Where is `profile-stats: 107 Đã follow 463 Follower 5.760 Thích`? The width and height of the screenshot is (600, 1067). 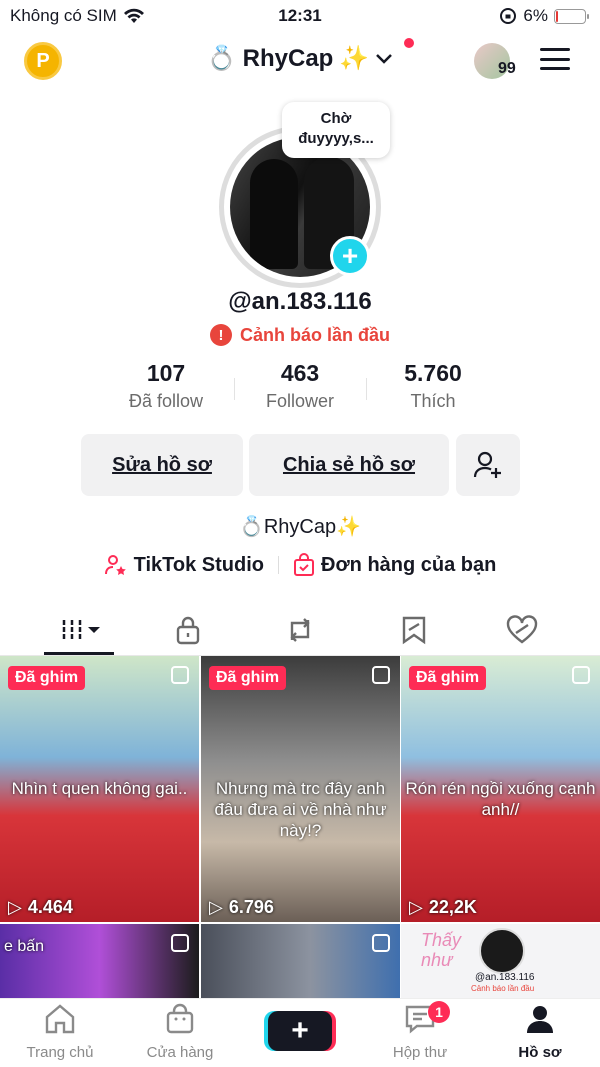 profile-stats: 107 Đã follow 463 Follower 5.760 Thích is located at coordinates (300, 388).